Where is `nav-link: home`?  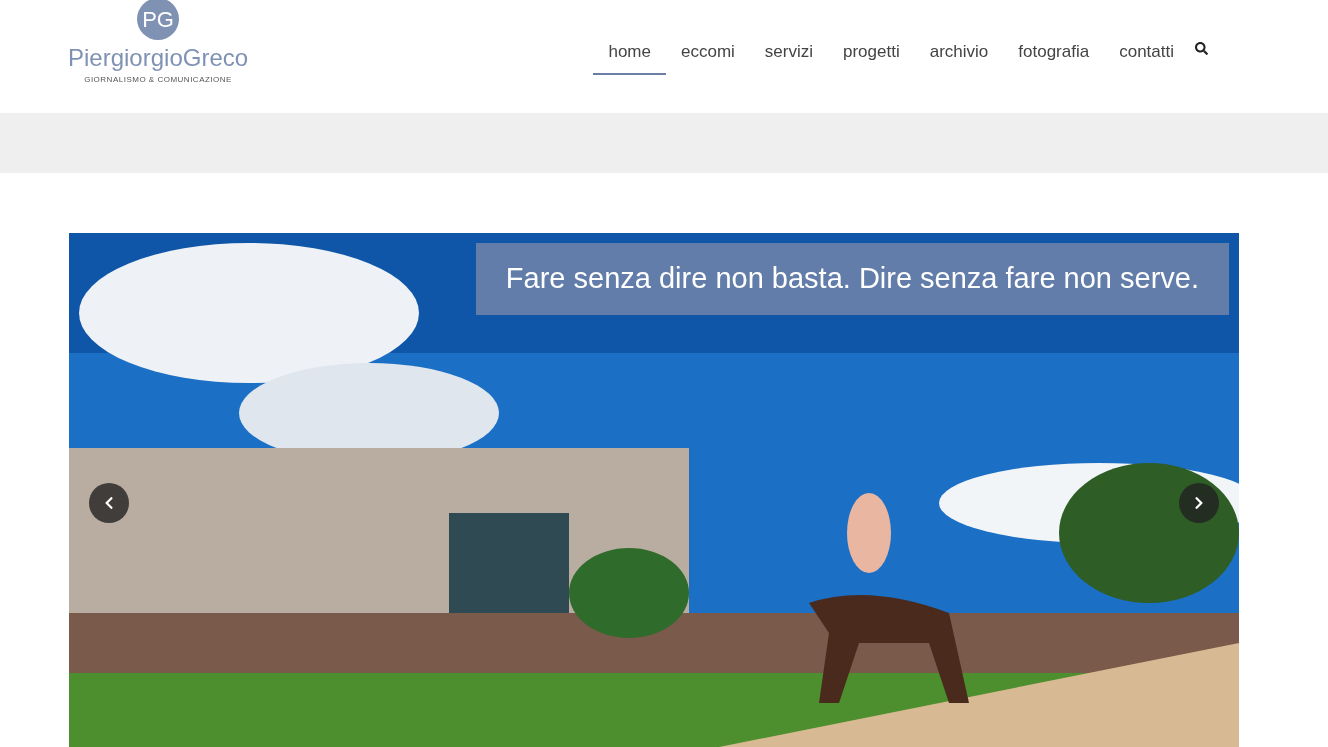 nav-link: home is located at coordinates (629, 55).